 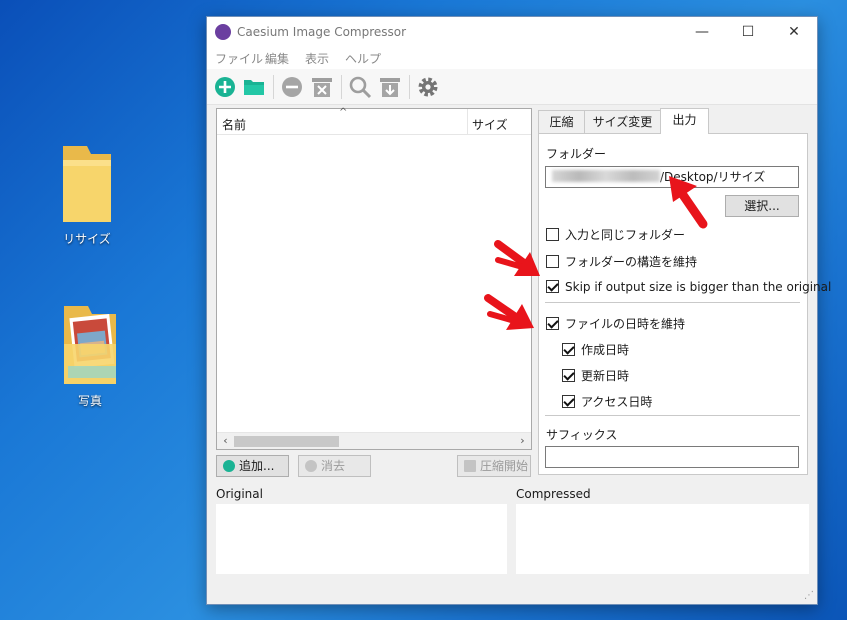 What do you see at coordinates (504, 466) in the screenshot?
I see `compress-button-label: 圧縮開始` at bounding box center [504, 466].